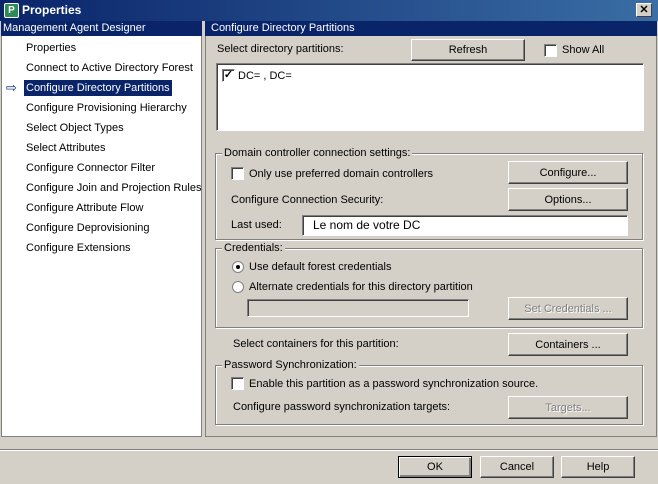  What do you see at coordinates (78, 248) in the screenshot?
I see `nav-item: Configure Extensions` at bounding box center [78, 248].